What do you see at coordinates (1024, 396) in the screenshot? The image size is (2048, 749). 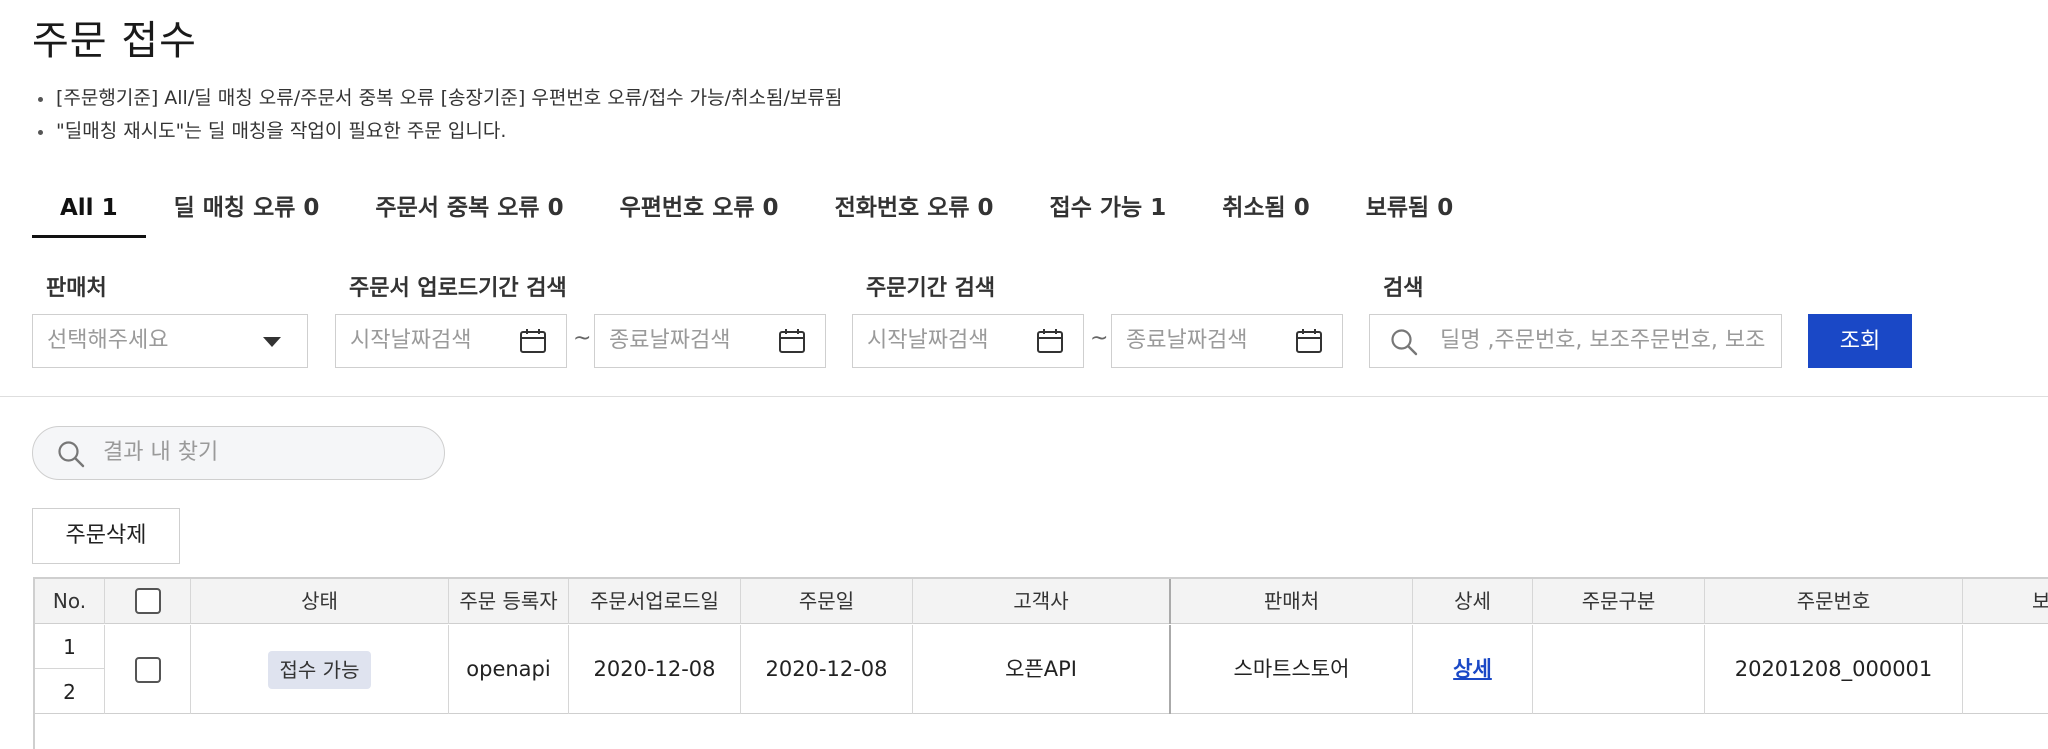 I see `section-divider` at bounding box center [1024, 396].